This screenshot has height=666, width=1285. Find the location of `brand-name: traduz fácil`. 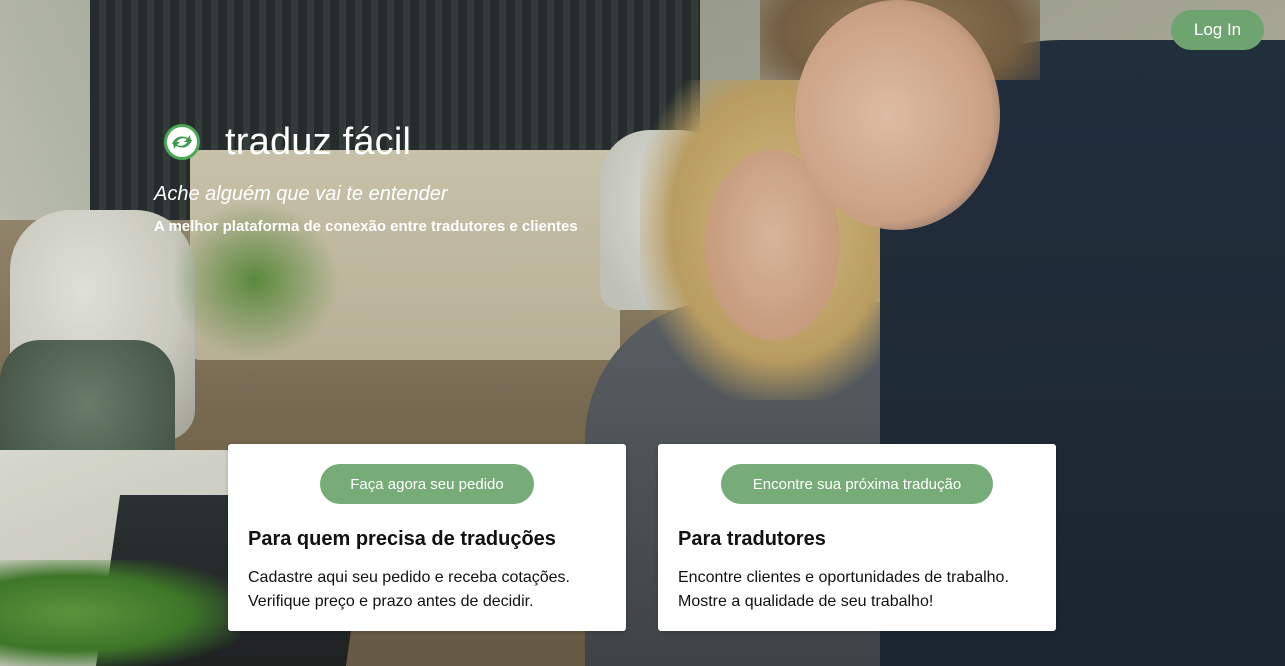

brand-name: traduz fácil is located at coordinates (318, 142).